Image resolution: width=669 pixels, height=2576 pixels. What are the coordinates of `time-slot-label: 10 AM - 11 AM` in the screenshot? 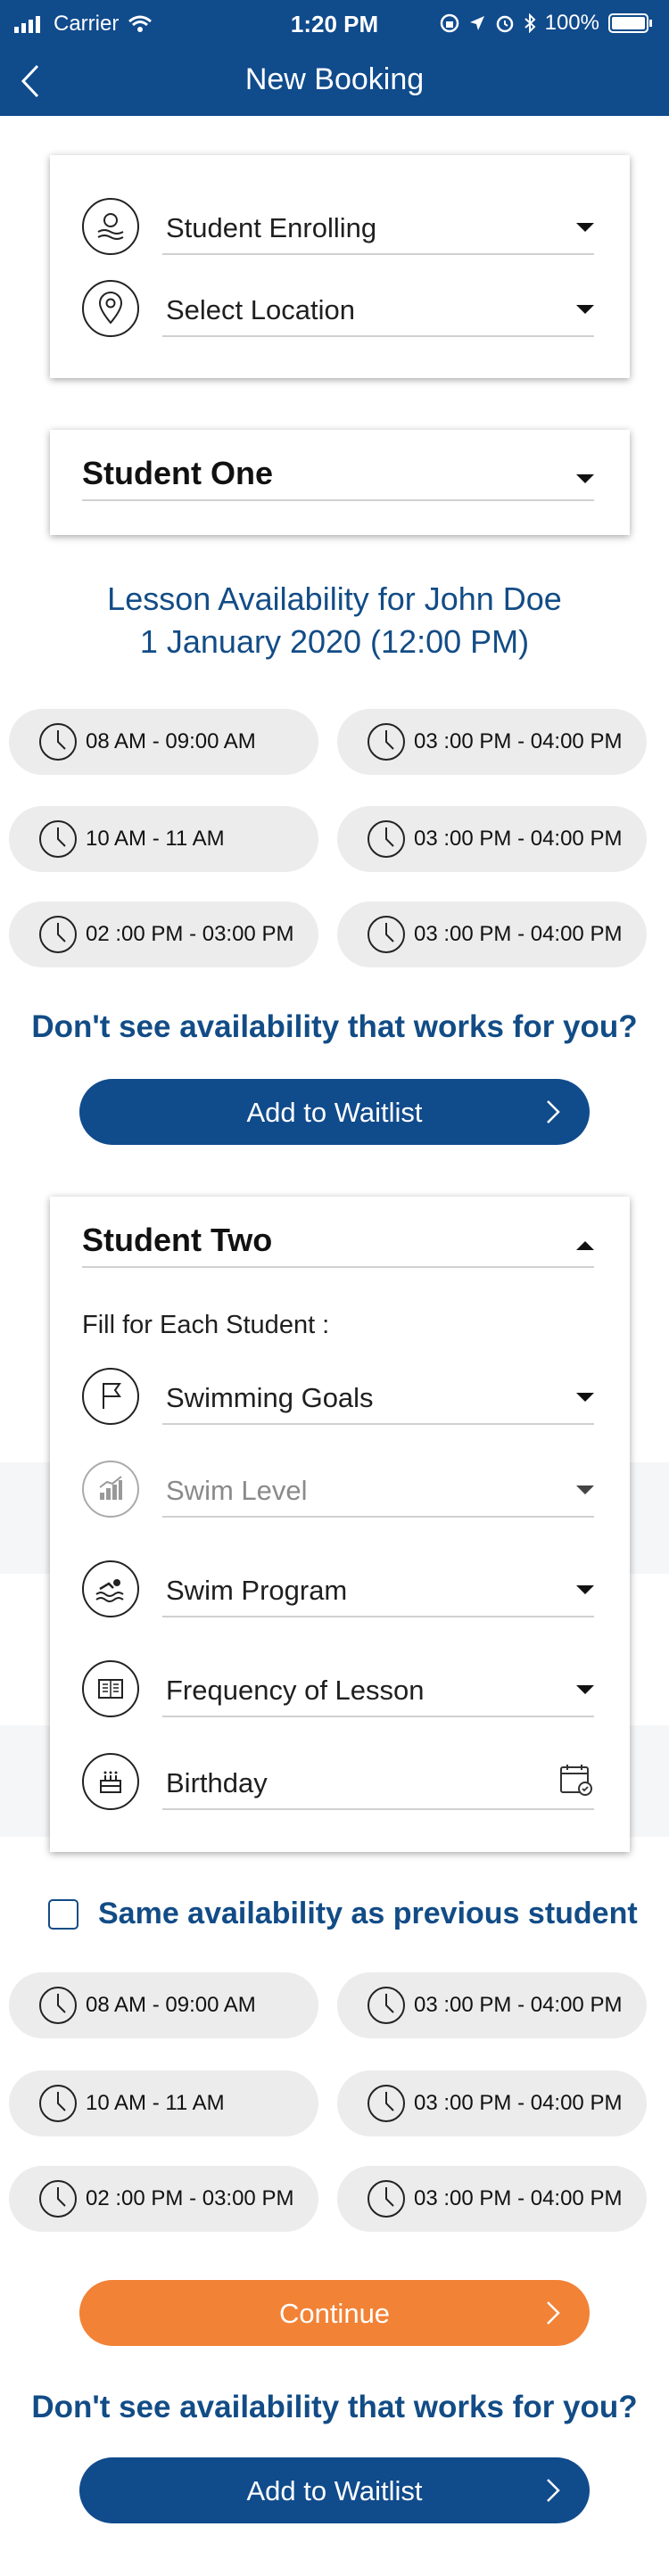 It's located at (155, 839).